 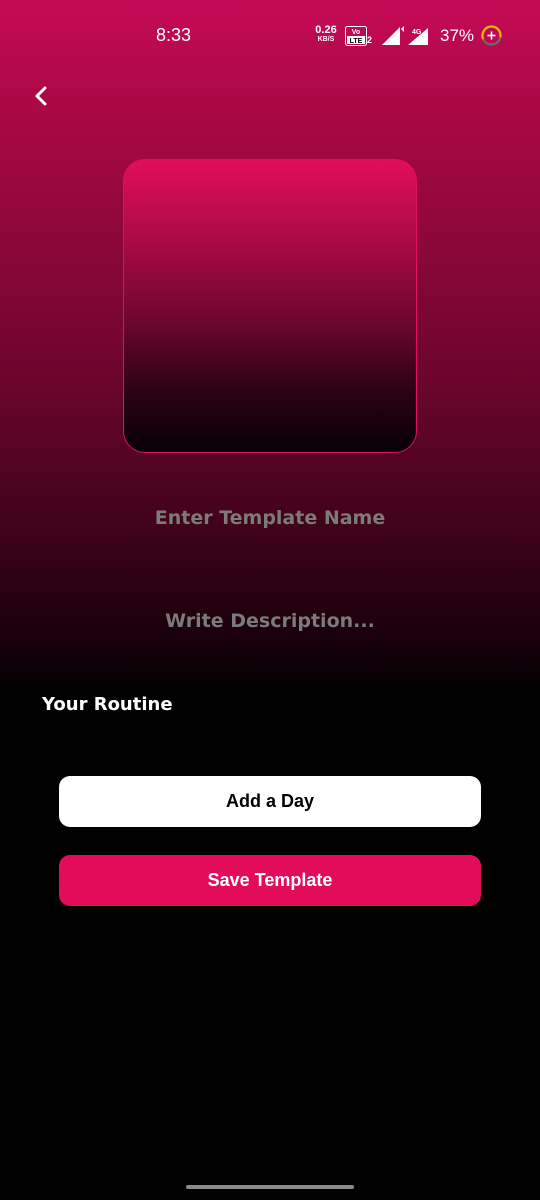 I want to click on battery-saver-icon, so click(x=491, y=35).